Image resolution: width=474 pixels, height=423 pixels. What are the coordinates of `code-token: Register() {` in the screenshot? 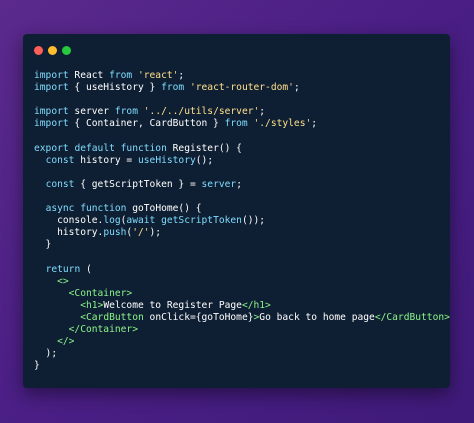 It's located at (204, 148).